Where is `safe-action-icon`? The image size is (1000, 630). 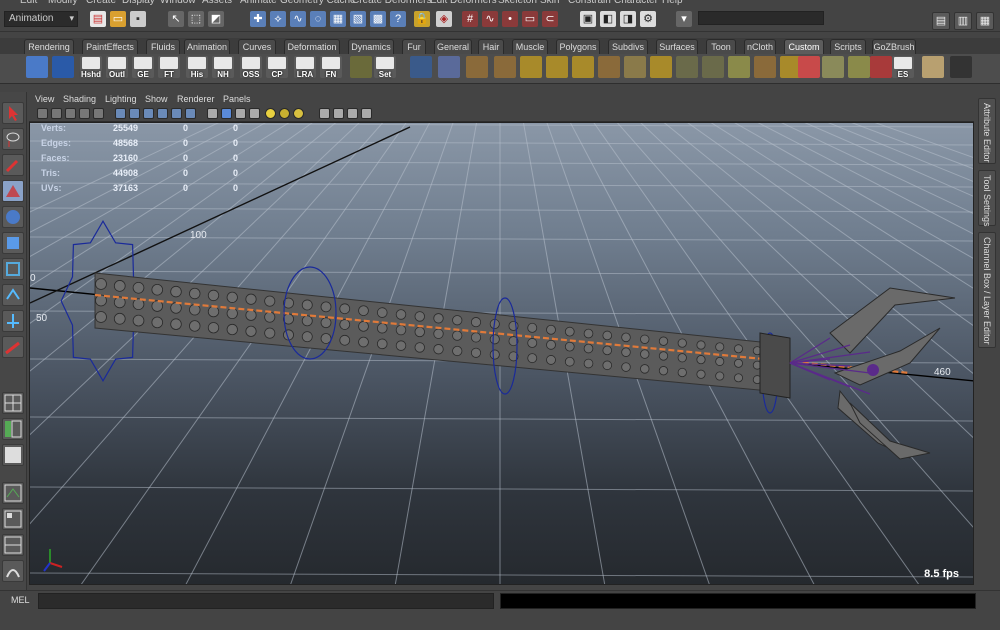
safe-action-icon is located at coordinates (190, 113).